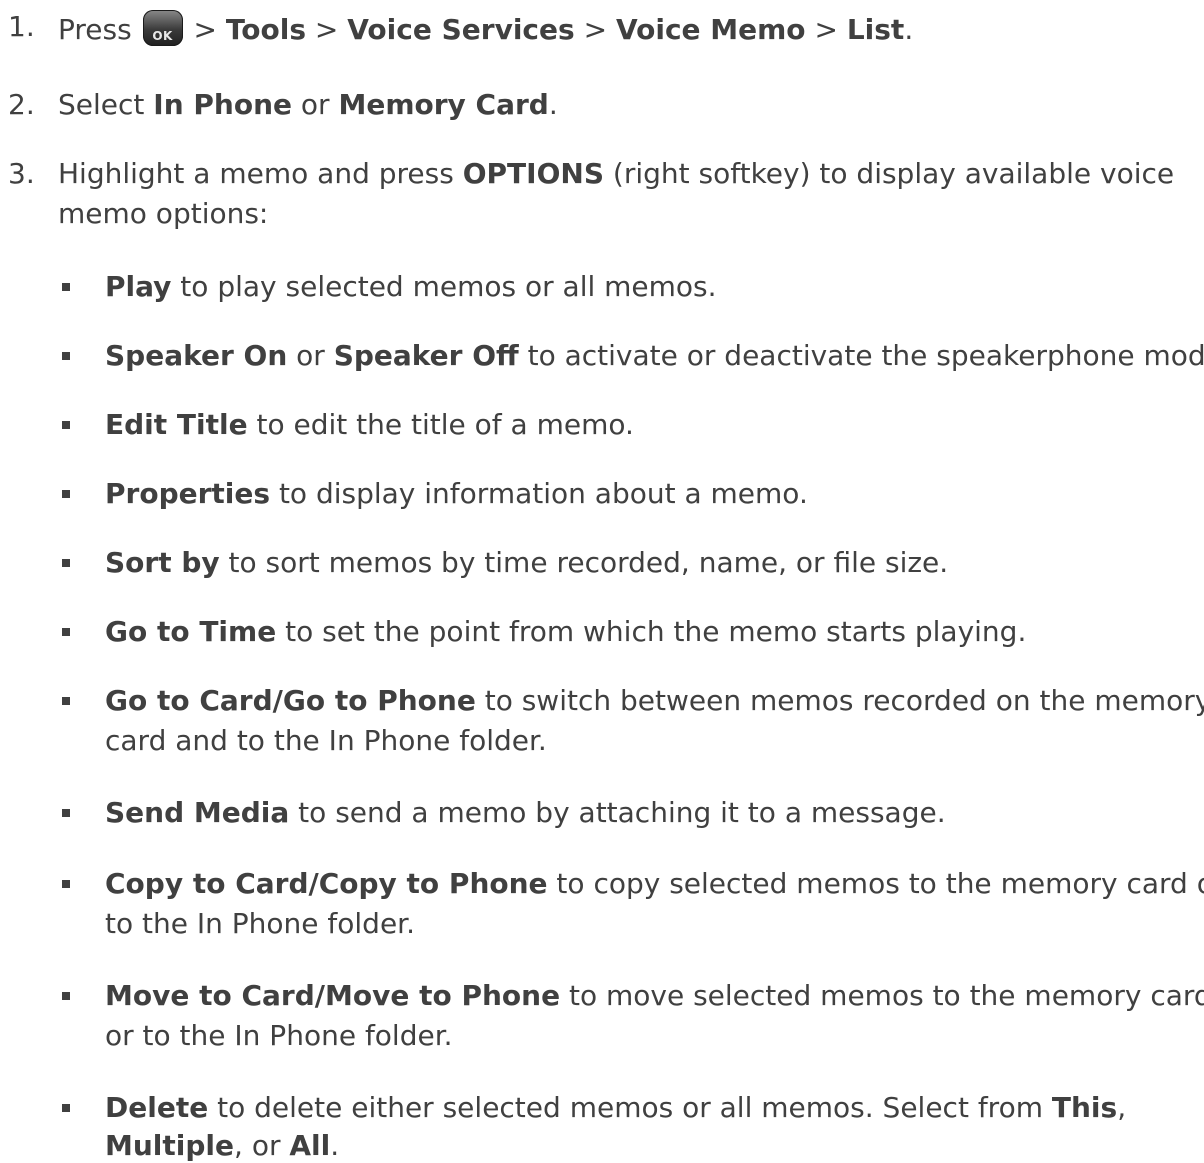  What do you see at coordinates (21, 104) in the screenshot?
I see `step-number: 2.` at bounding box center [21, 104].